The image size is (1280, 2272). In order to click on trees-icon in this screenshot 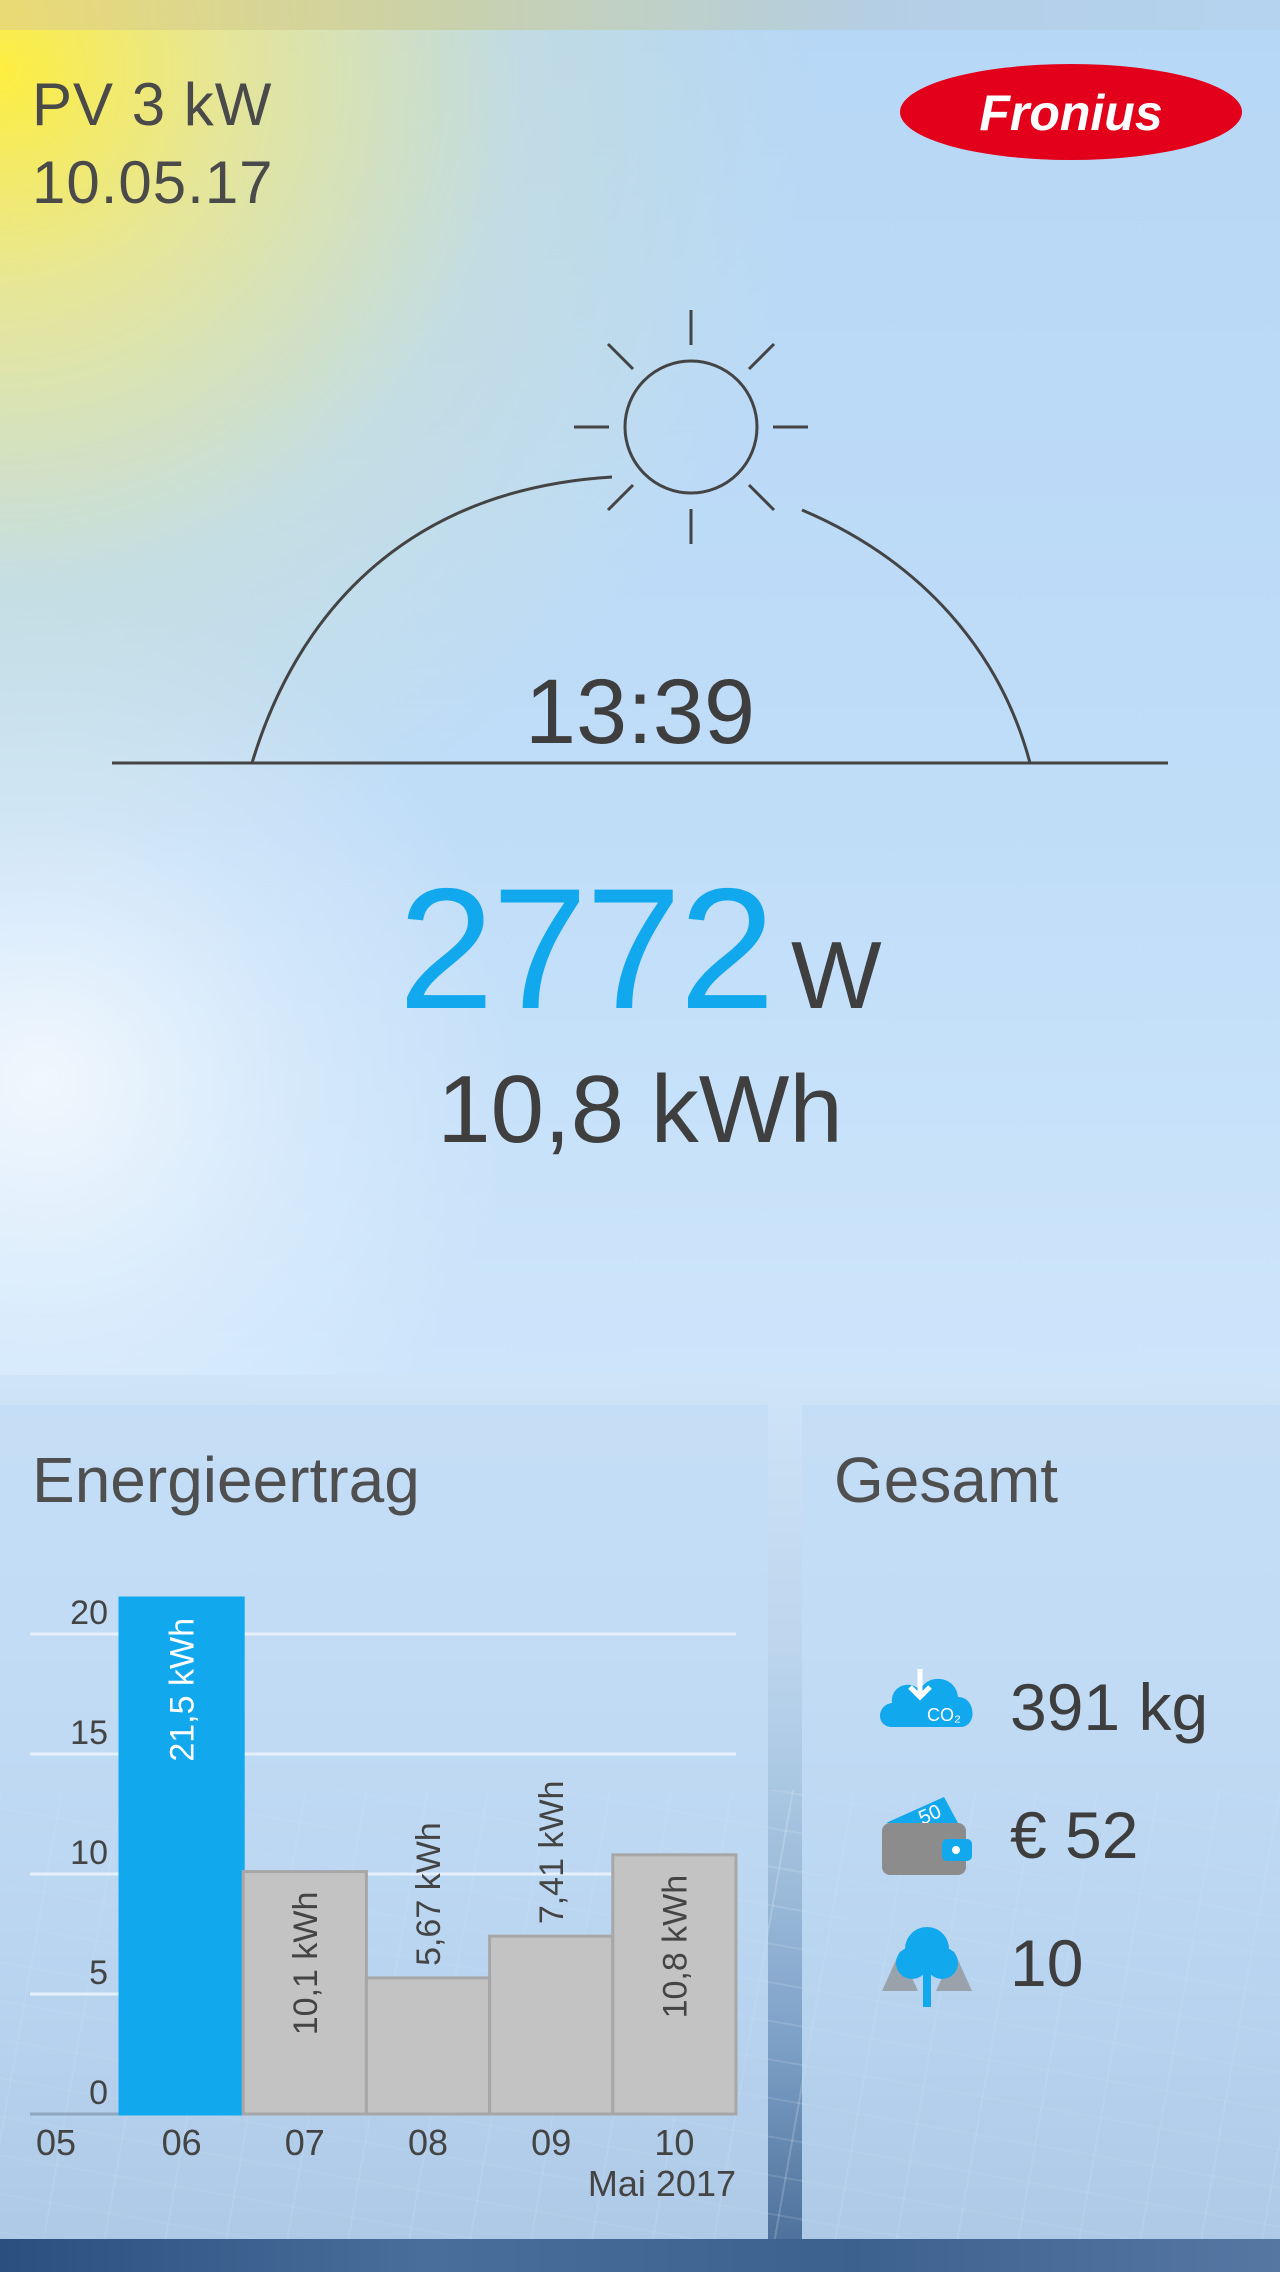, I will do `click(927, 1967)`.